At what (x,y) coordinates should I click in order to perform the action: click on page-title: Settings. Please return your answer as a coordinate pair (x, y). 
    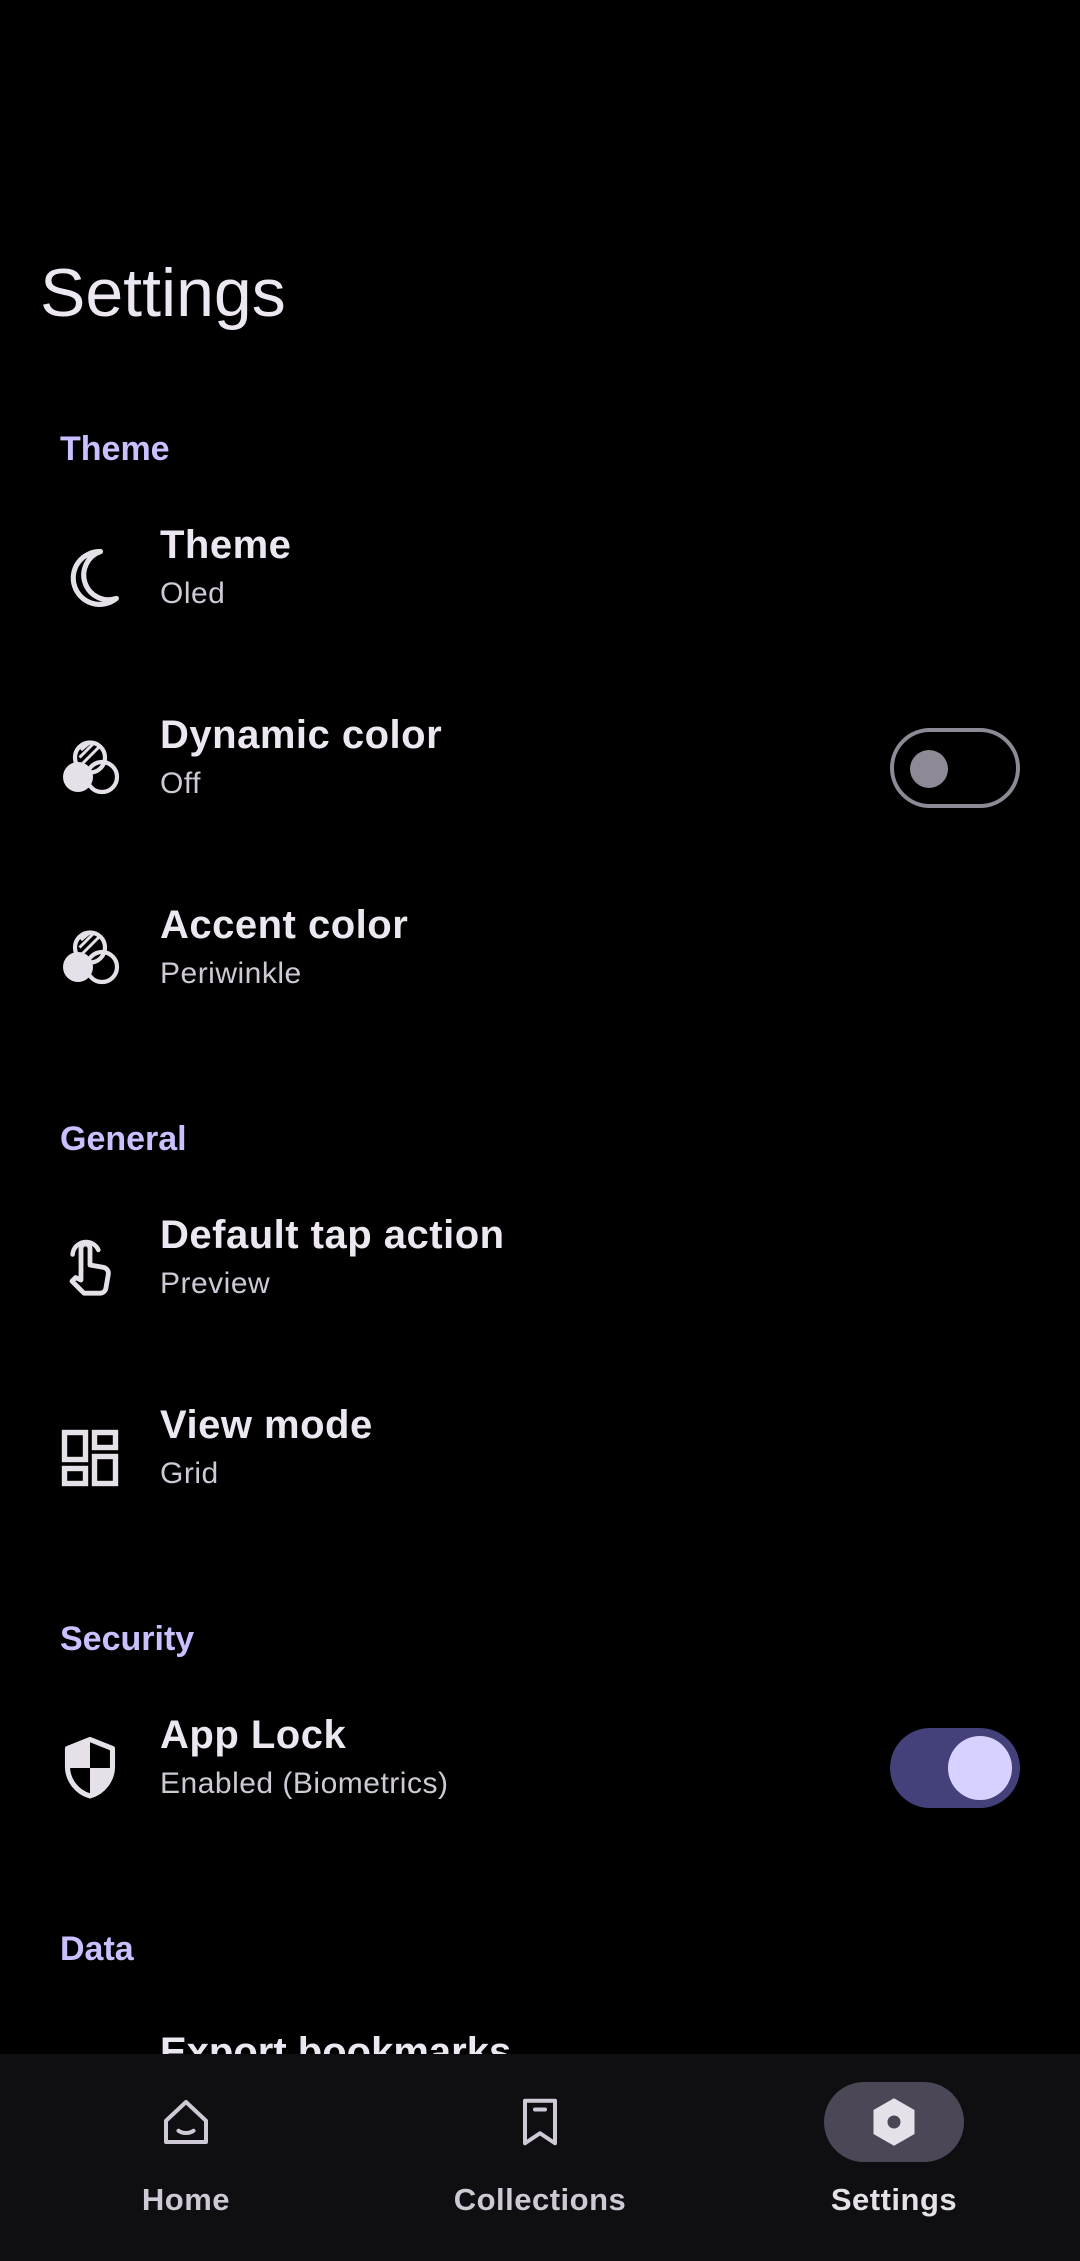
    Looking at the image, I should click on (163, 293).